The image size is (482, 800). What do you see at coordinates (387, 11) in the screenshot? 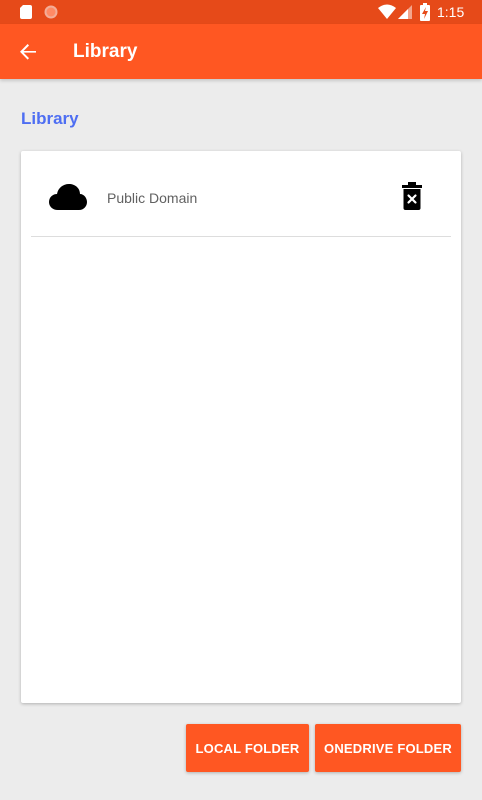
I see `wifi-icon` at bounding box center [387, 11].